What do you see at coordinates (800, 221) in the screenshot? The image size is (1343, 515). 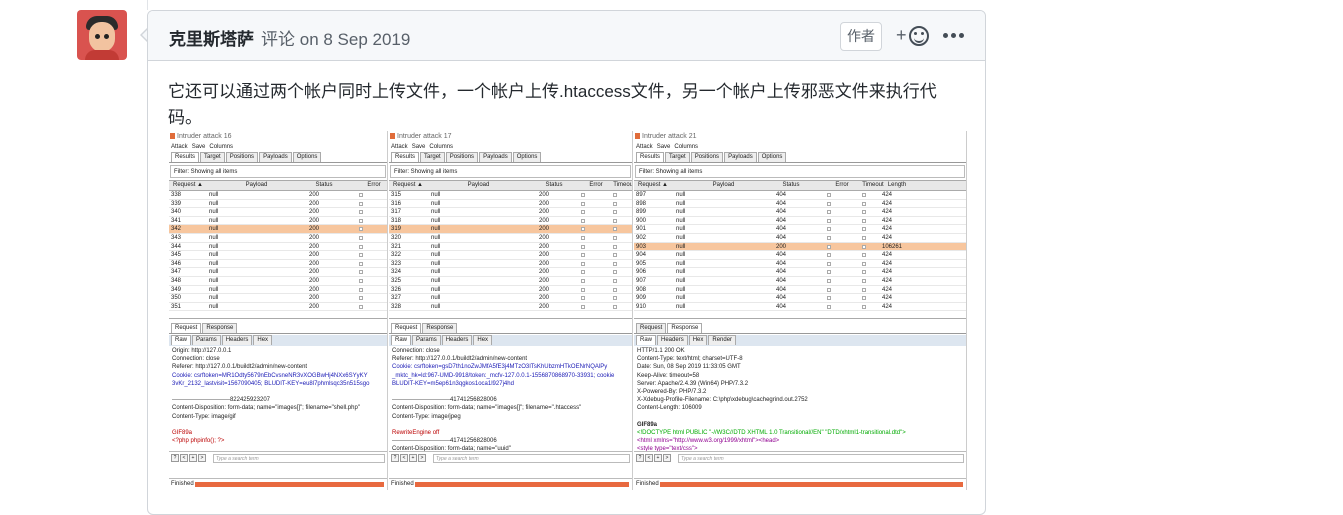 I see `table-row: 900 null 404 424` at bounding box center [800, 221].